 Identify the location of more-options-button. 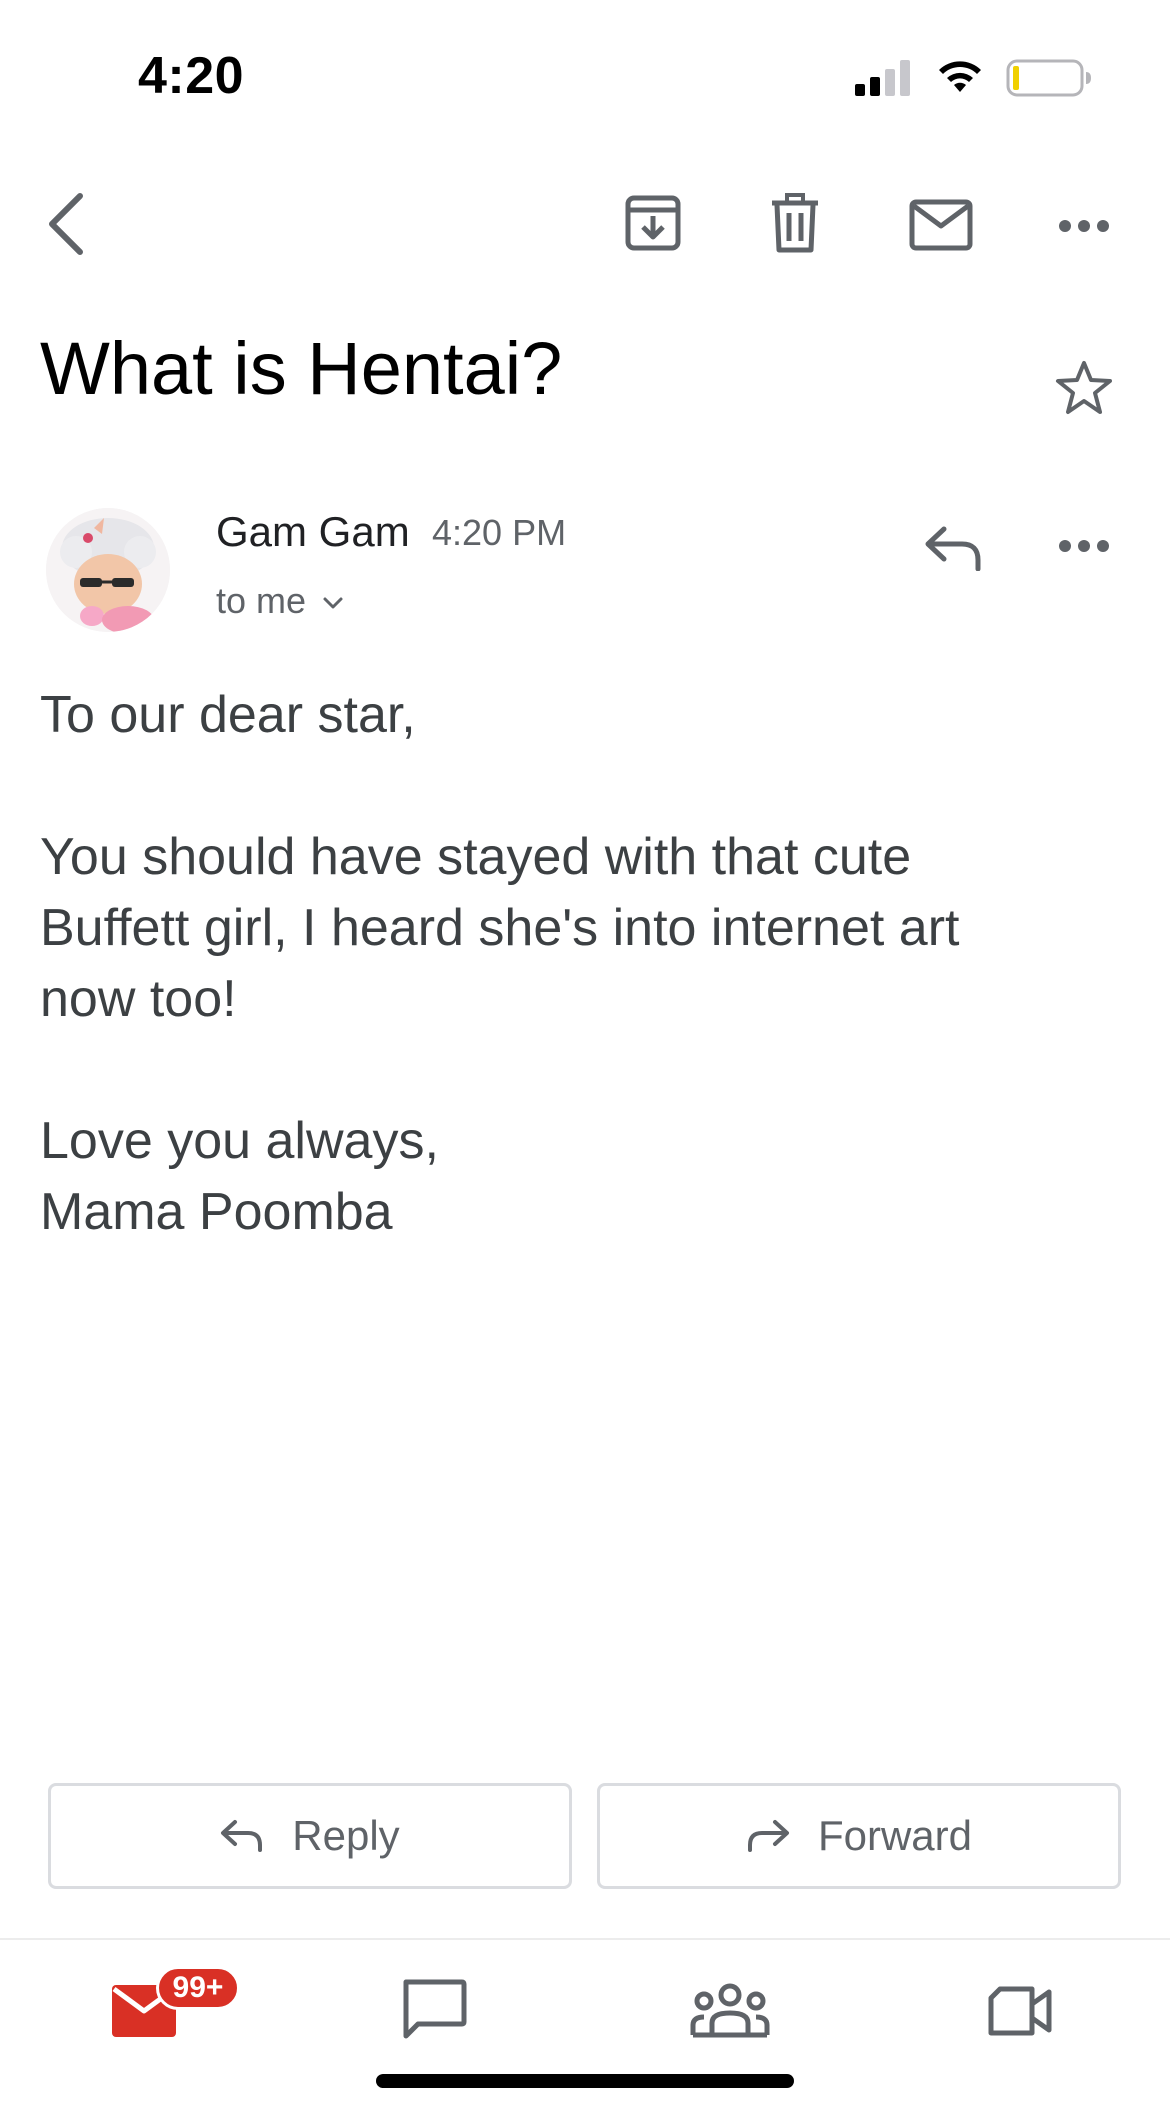
(1084, 226).